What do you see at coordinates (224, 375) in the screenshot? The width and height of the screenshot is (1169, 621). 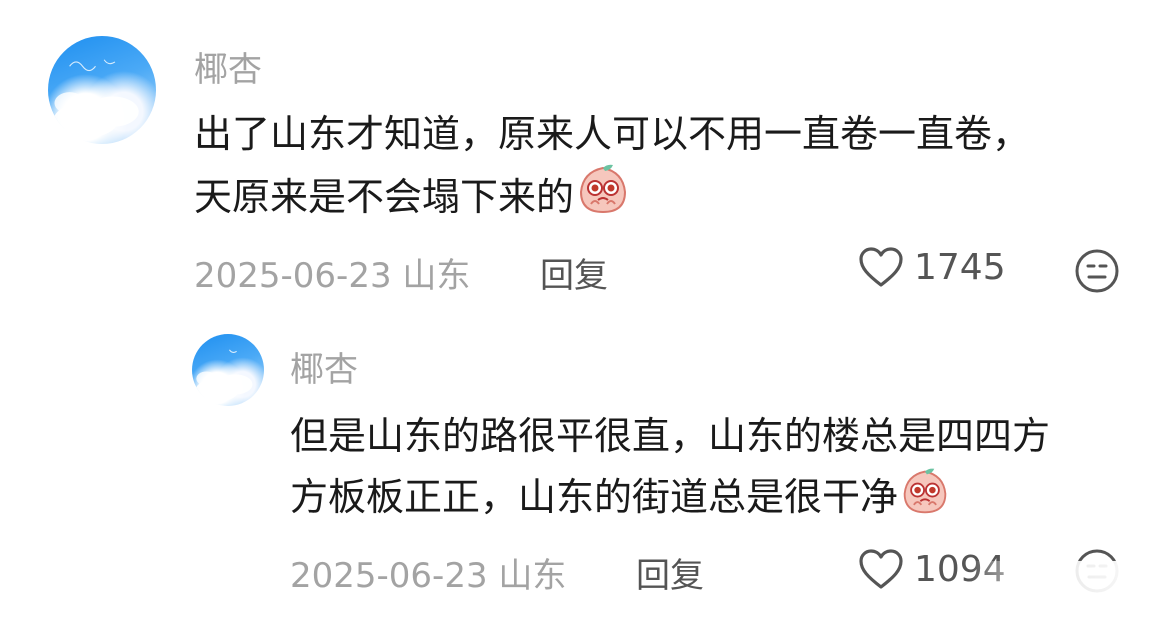 I see `sky-cloud-image` at bounding box center [224, 375].